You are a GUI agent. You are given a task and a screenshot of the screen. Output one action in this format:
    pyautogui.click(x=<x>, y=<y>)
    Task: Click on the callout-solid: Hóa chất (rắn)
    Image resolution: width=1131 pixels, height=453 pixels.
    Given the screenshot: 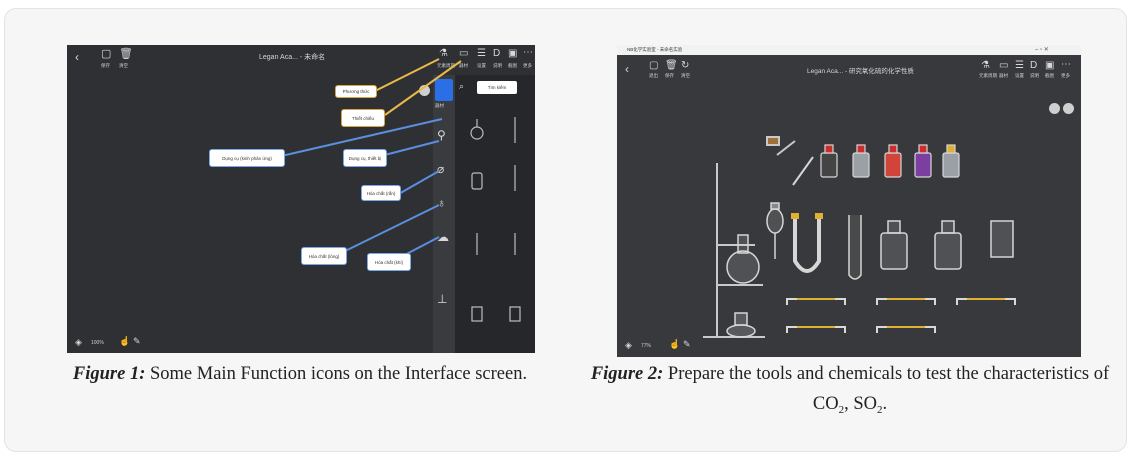 What is the action you would take?
    pyautogui.click(x=381, y=193)
    